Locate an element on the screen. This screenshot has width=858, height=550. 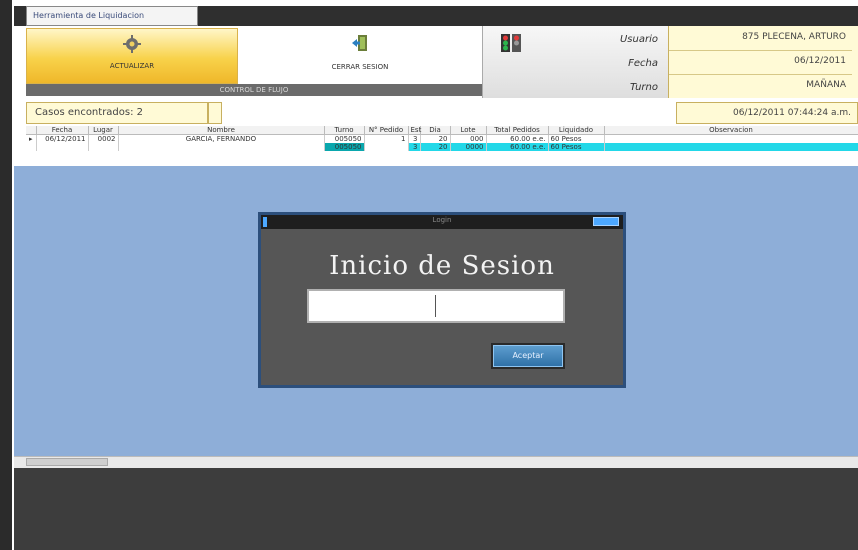
horizontal-scrollbar is located at coordinates (436, 462).